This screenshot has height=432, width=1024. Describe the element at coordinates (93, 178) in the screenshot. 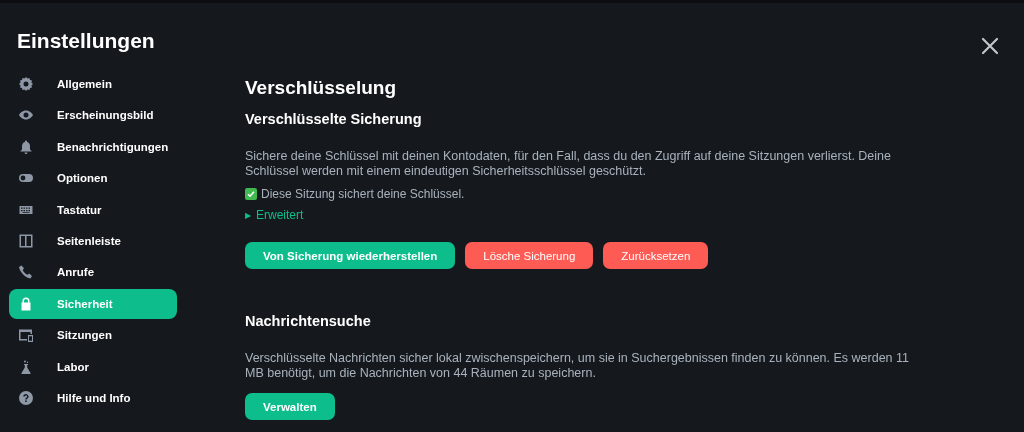

I see `sidebar-item: Optionen` at that location.